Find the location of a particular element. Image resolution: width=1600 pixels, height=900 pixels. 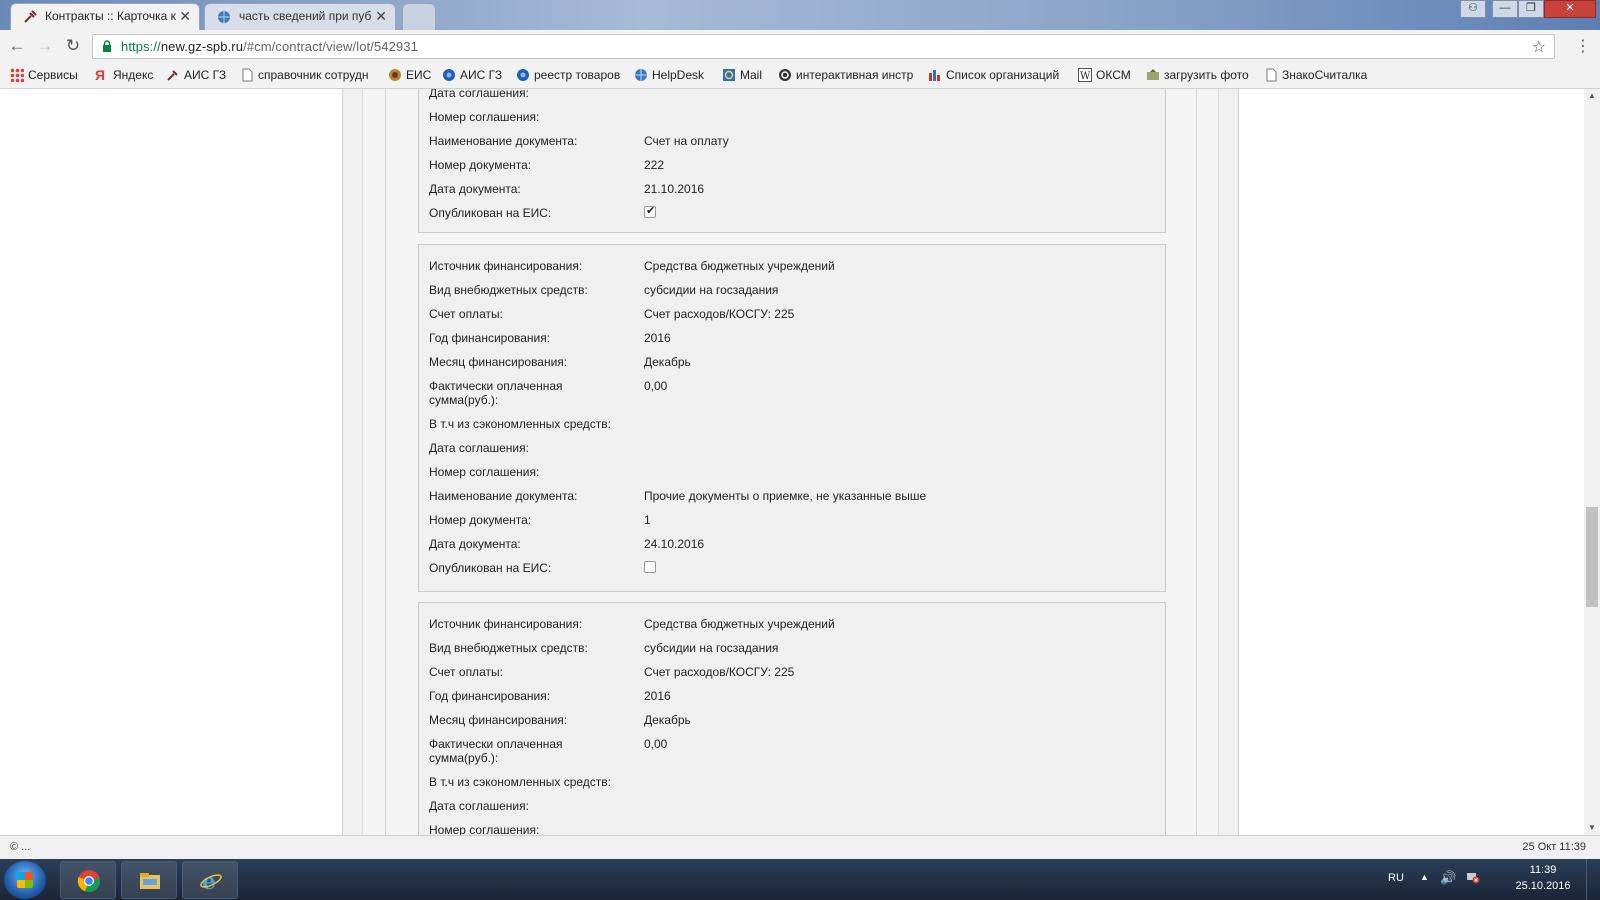

vertical-scrollbar: ▲ ▼ is located at coordinates (1592, 462).